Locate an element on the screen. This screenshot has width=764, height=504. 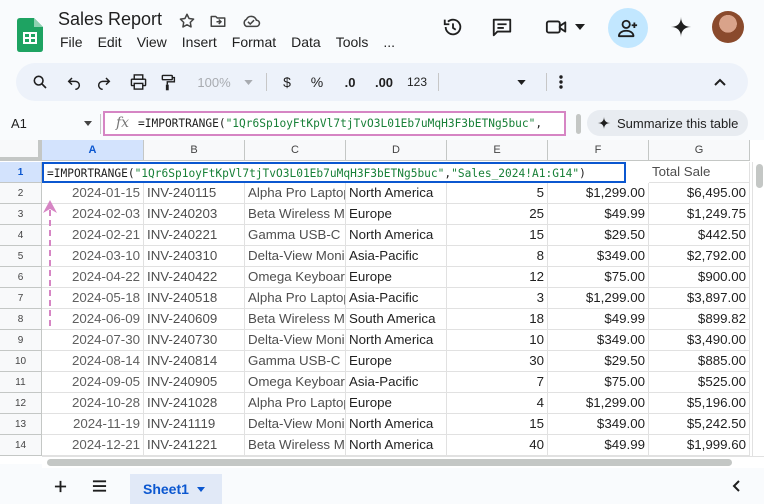
cell-c5: Delta-View Moni is located at coordinates (295, 256).